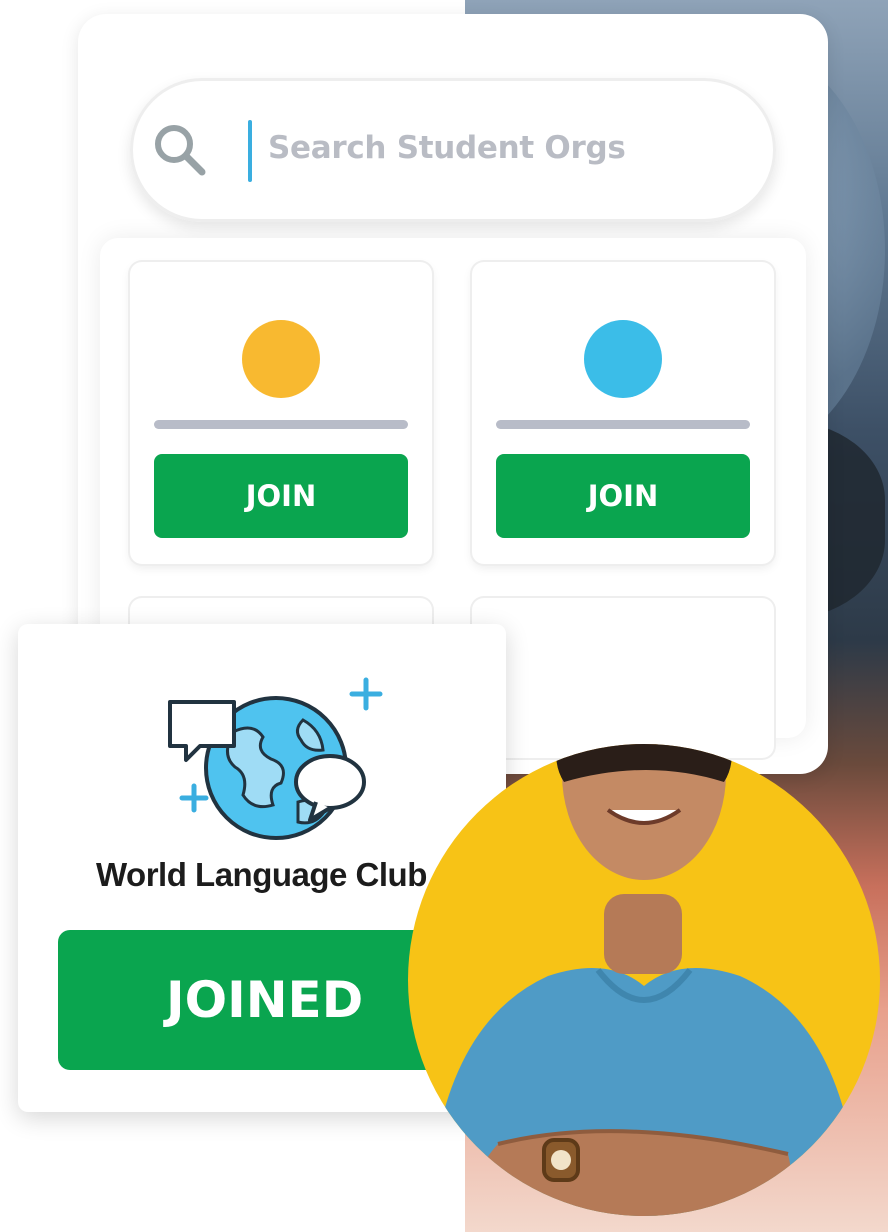 The image size is (888, 1232). I want to click on search-icon, so click(180, 150).